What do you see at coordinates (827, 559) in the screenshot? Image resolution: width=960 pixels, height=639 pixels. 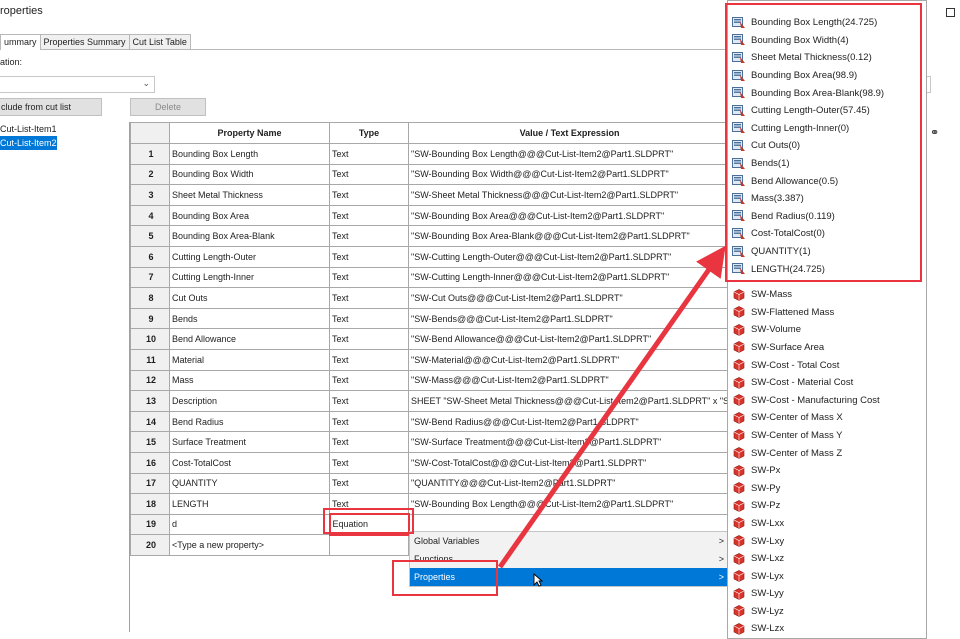 I see `list-item: SW-Lxz` at bounding box center [827, 559].